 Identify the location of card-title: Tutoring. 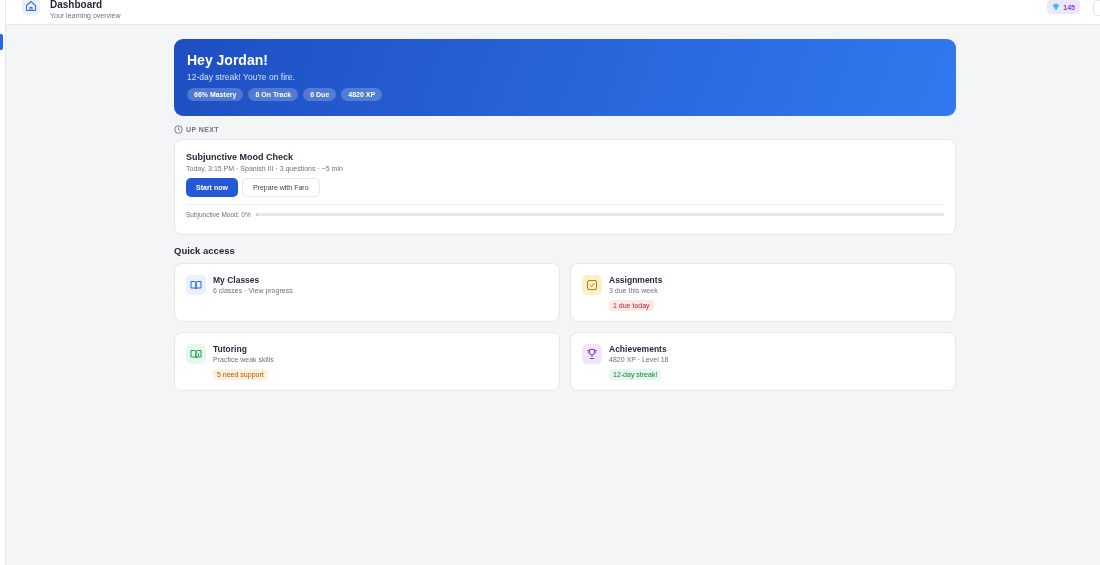
(230, 349).